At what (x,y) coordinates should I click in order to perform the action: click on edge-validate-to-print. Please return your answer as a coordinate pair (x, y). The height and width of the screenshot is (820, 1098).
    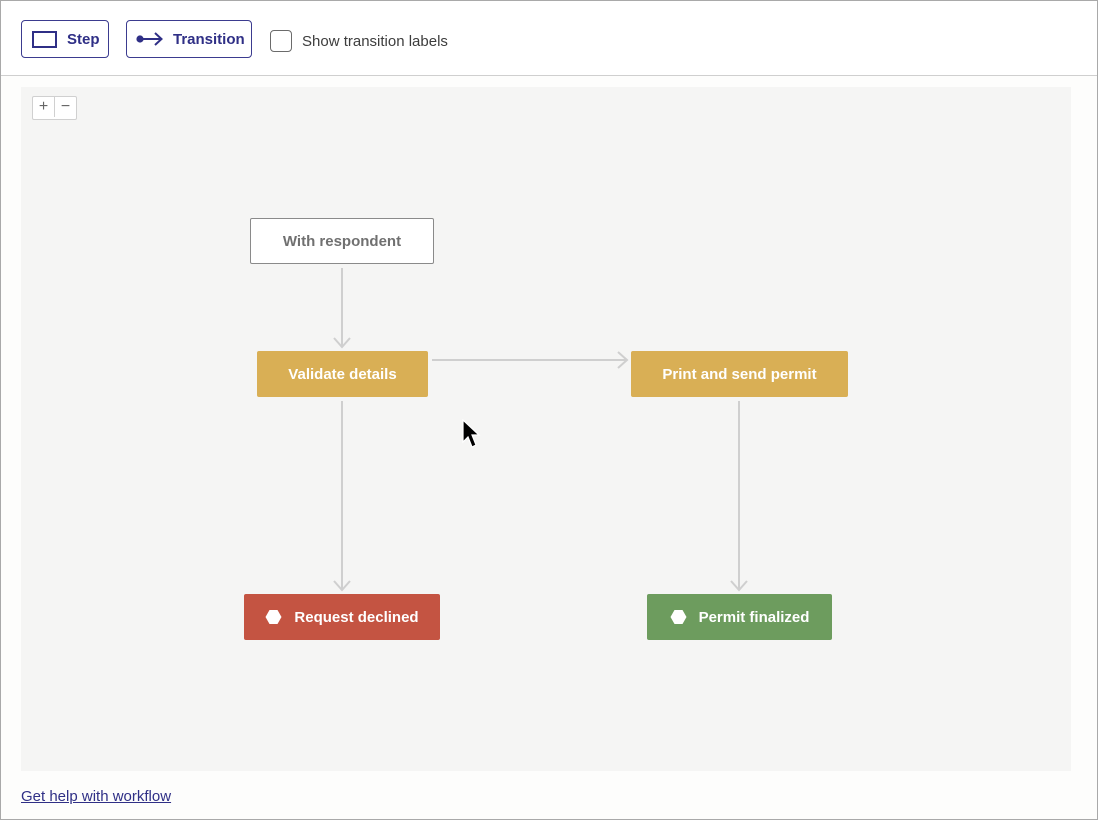
    Looking at the image, I should click on (530, 360).